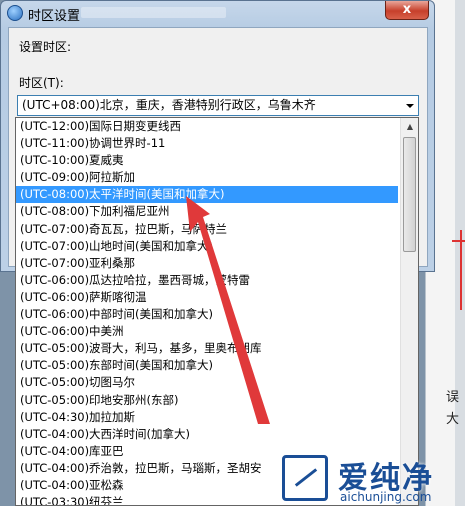 This screenshot has height=506, width=465. Describe the element at coordinates (207, 365) in the screenshot. I see `timezone-option: (UTC-05:00)东部时间(美国和加拿大)` at that location.